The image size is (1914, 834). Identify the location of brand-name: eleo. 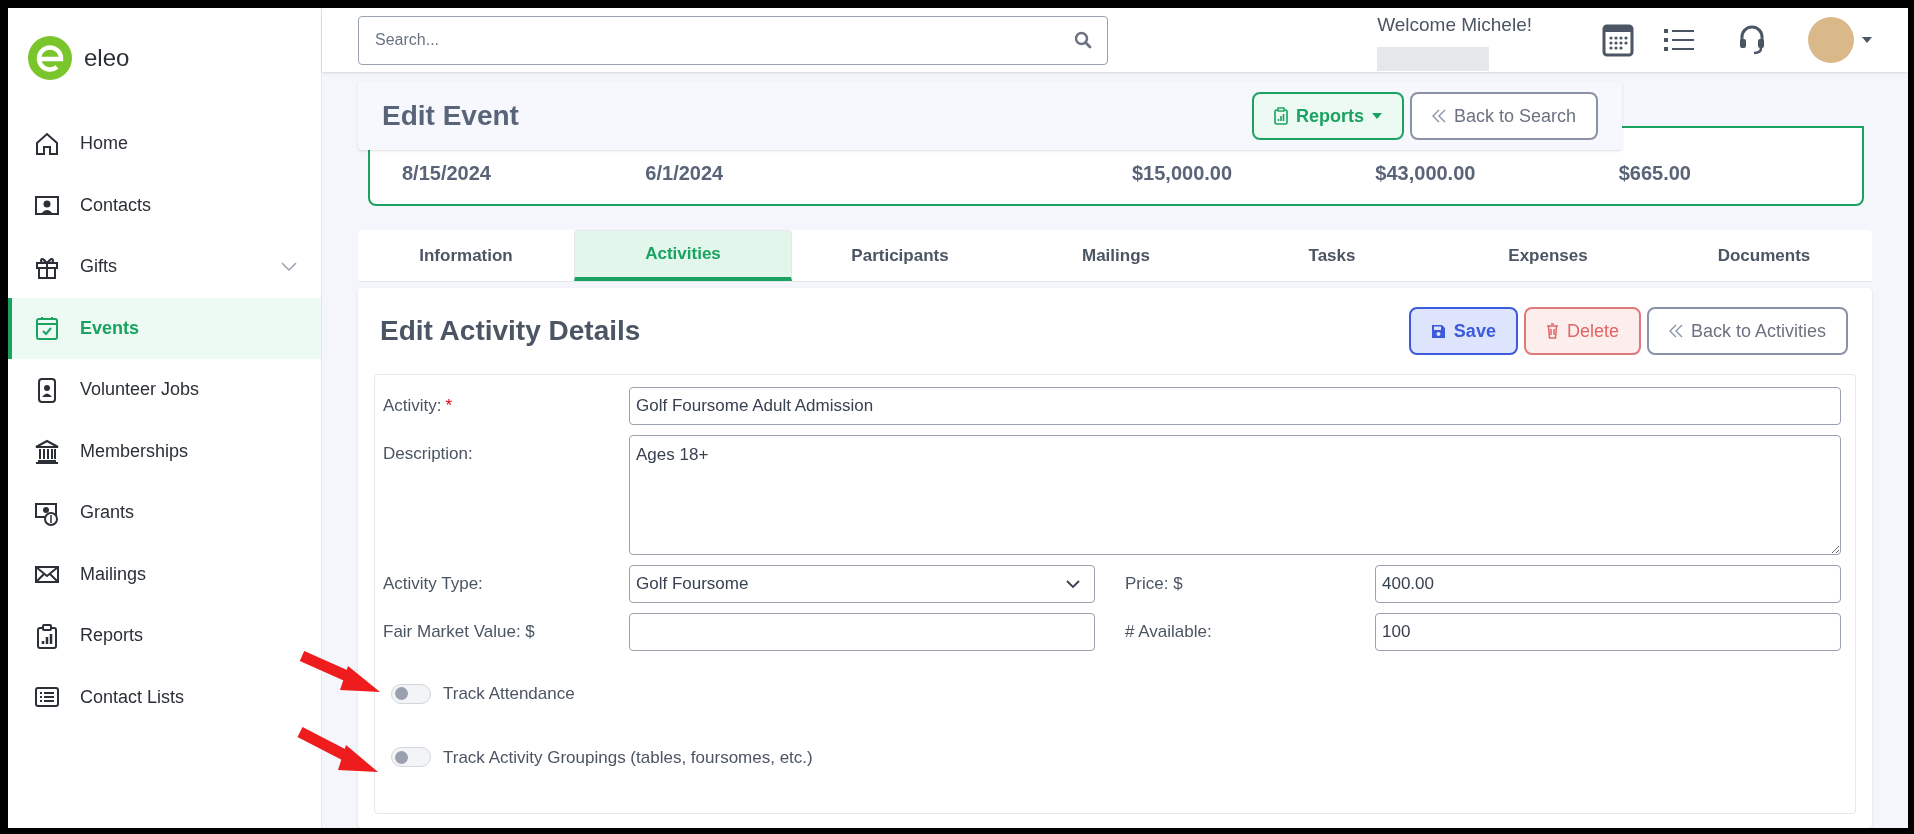
(107, 58).